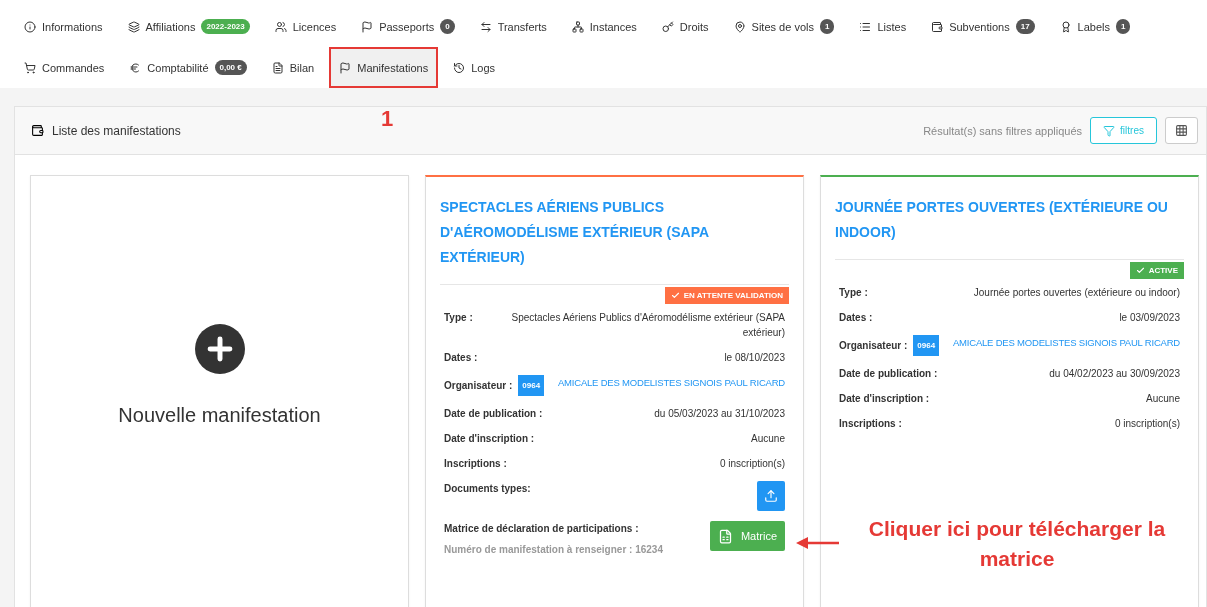 This screenshot has width=1207, height=607. What do you see at coordinates (30, 67) in the screenshot?
I see `cart-icon` at bounding box center [30, 67].